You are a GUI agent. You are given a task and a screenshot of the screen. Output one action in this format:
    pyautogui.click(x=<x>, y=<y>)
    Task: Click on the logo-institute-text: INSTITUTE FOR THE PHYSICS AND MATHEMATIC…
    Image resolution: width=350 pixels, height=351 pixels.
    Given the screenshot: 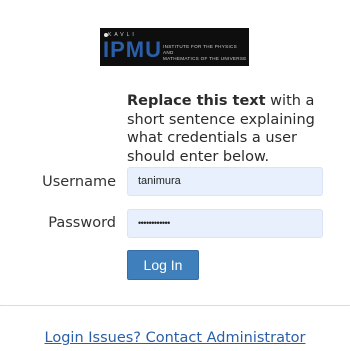 What is the action you would take?
    pyautogui.click(x=205, y=53)
    